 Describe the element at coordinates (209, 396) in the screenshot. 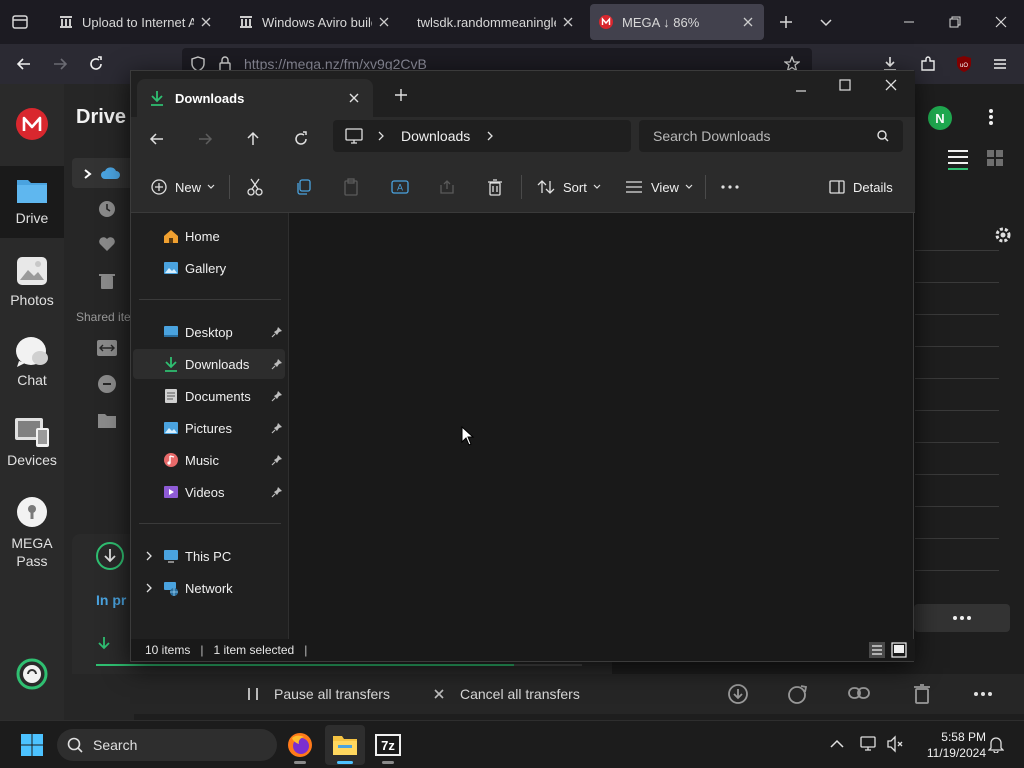

I see `nav-item-documents: Documents` at that location.